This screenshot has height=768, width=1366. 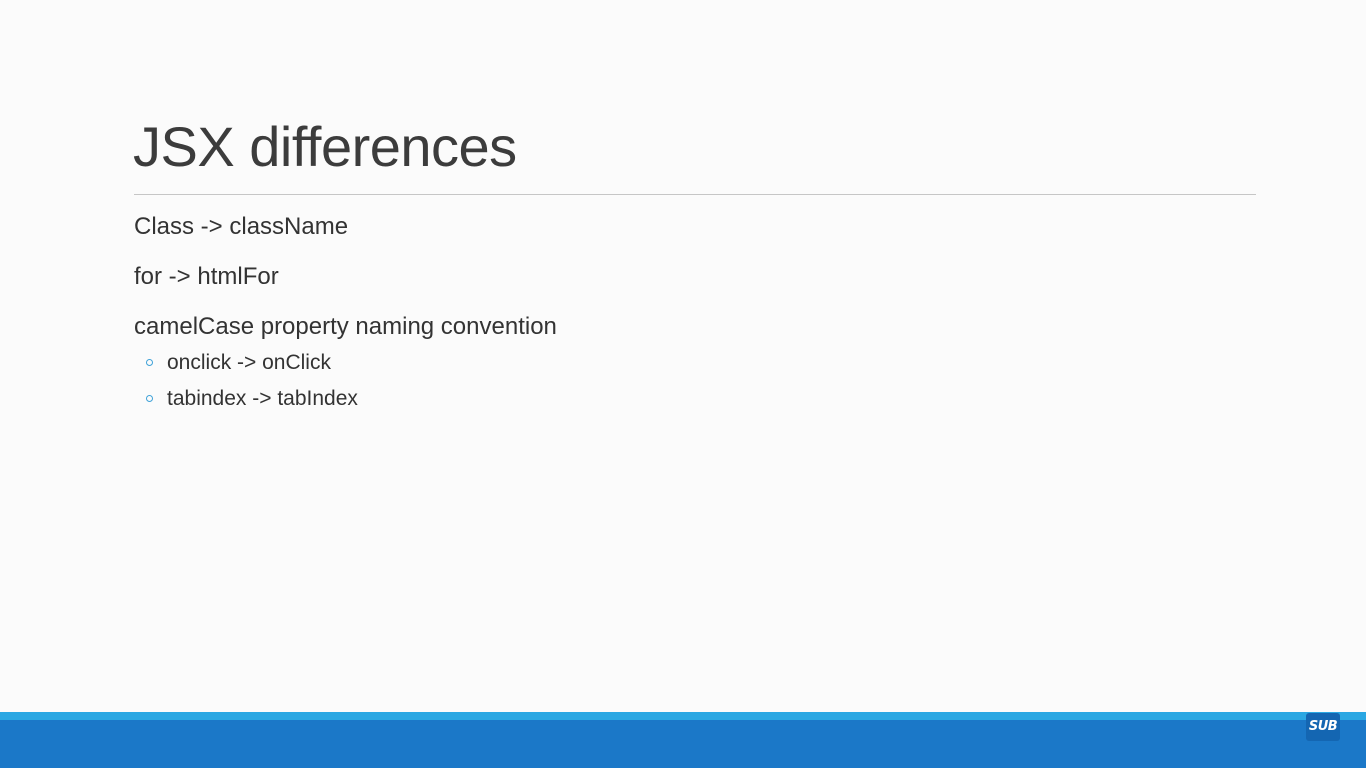 What do you see at coordinates (345, 277) in the screenshot?
I see `bullet-item: for -> htmlFor` at bounding box center [345, 277].